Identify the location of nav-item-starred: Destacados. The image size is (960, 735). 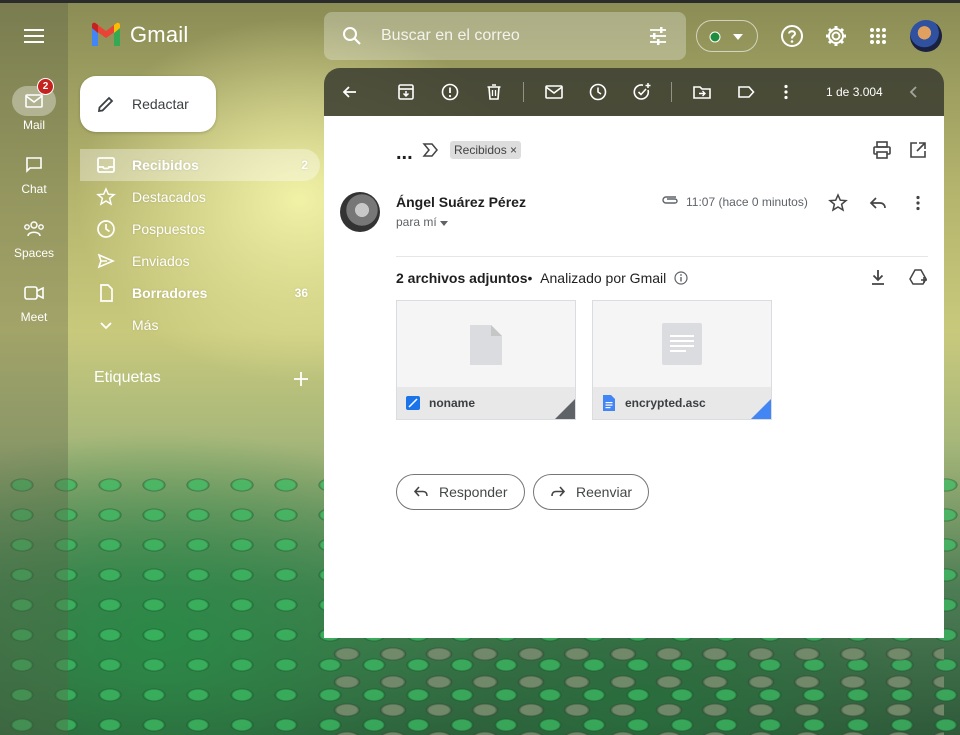
(200, 197).